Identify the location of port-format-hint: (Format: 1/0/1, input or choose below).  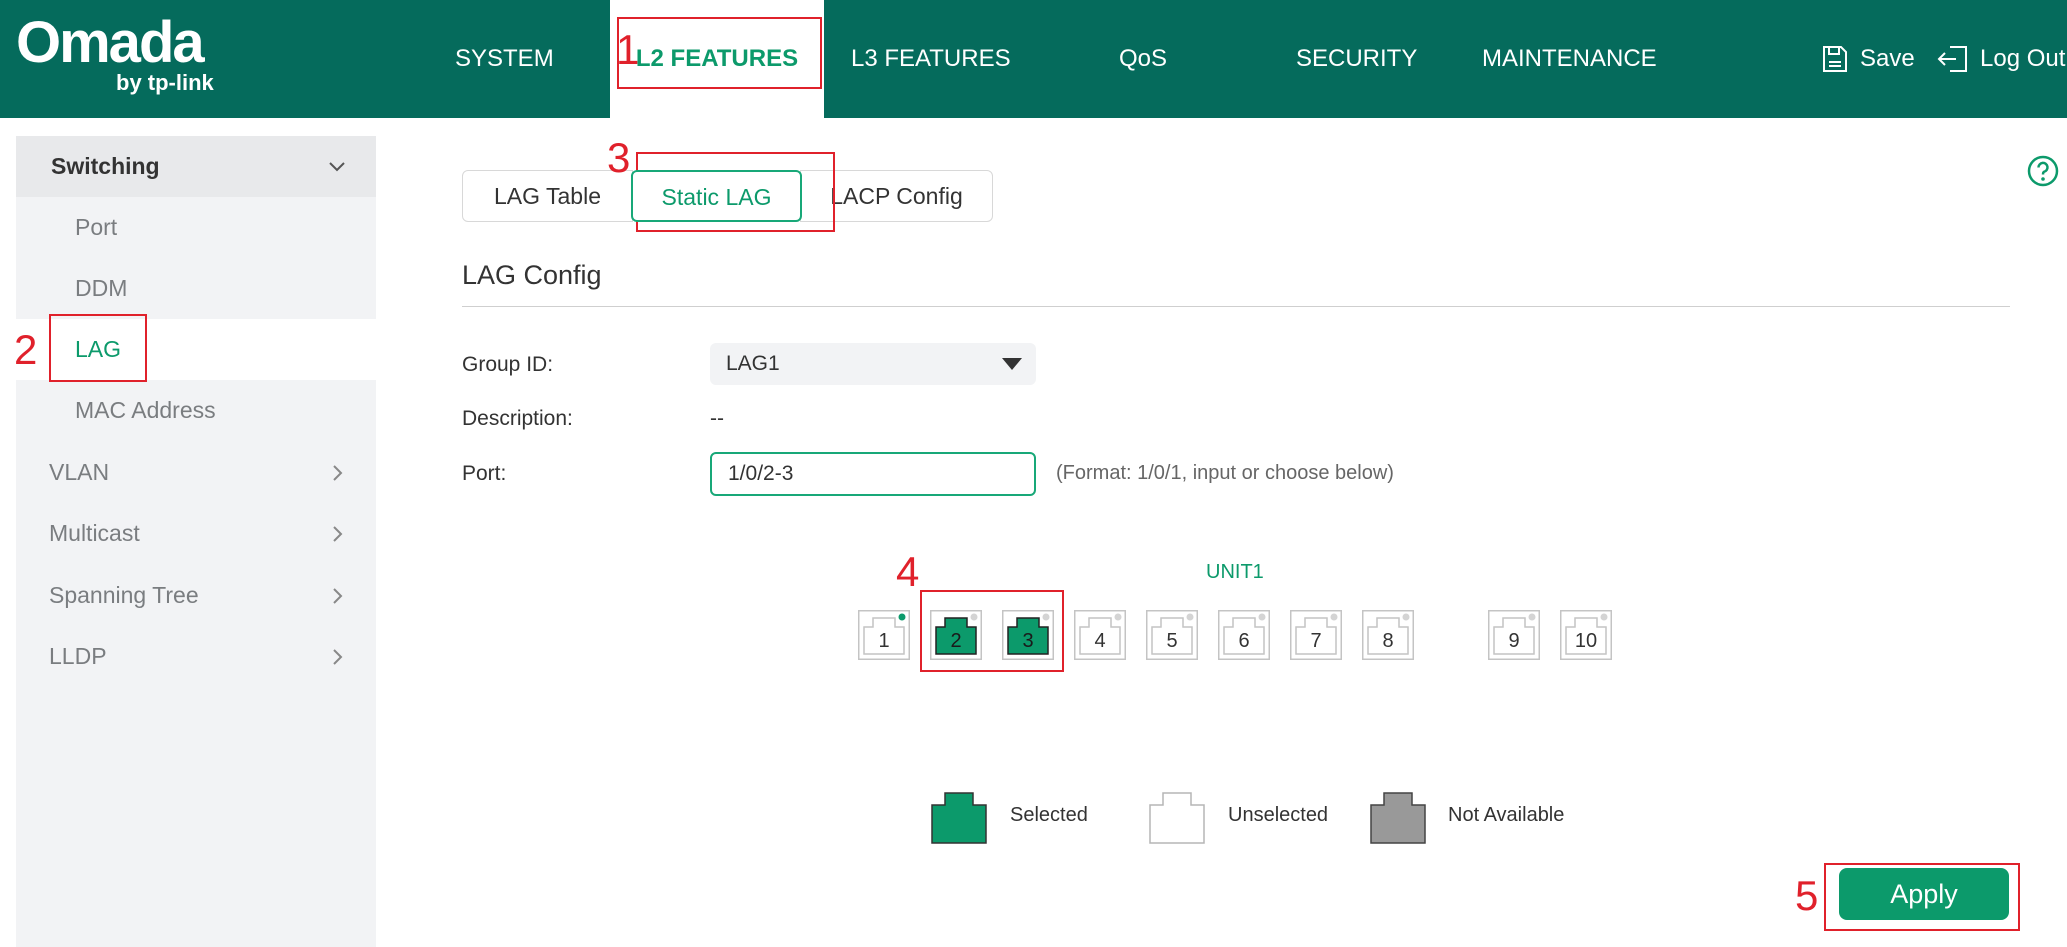
(1225, 473).